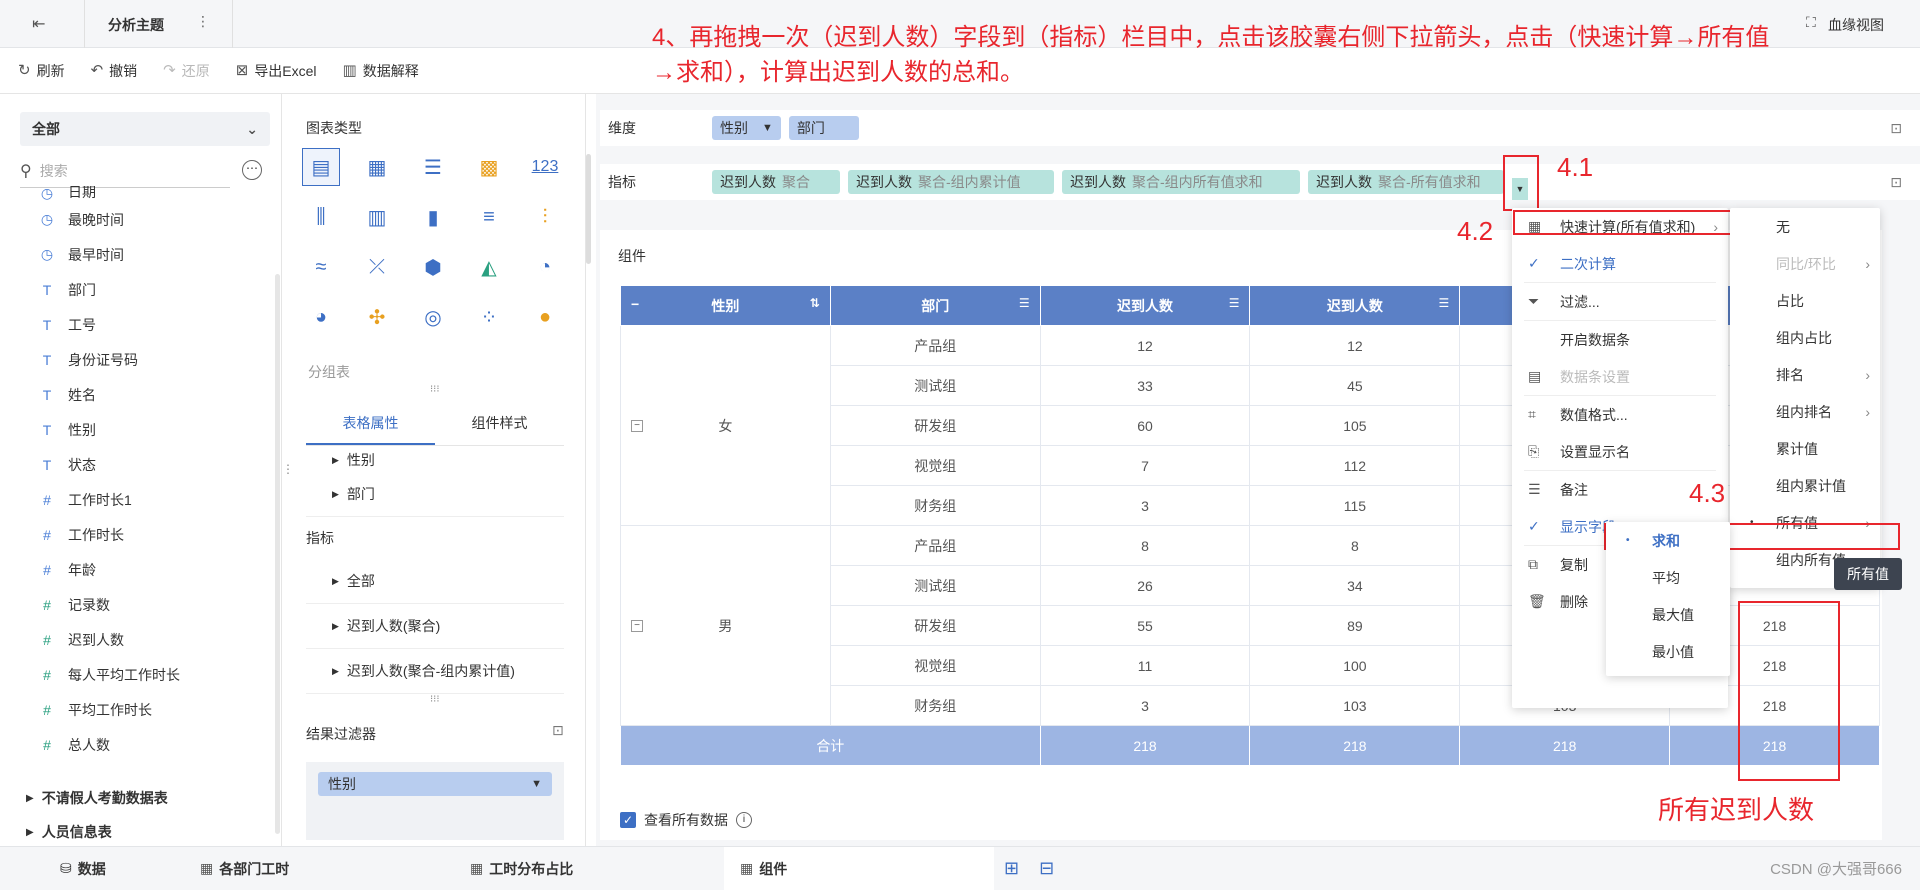 This screenshot has width=1920, height=890. What do you see at coordinates (589, 868) in the screenshot?
I see `tab-hours-distribution: ▦ 工时分布占比` at bounding box center [589, 868].